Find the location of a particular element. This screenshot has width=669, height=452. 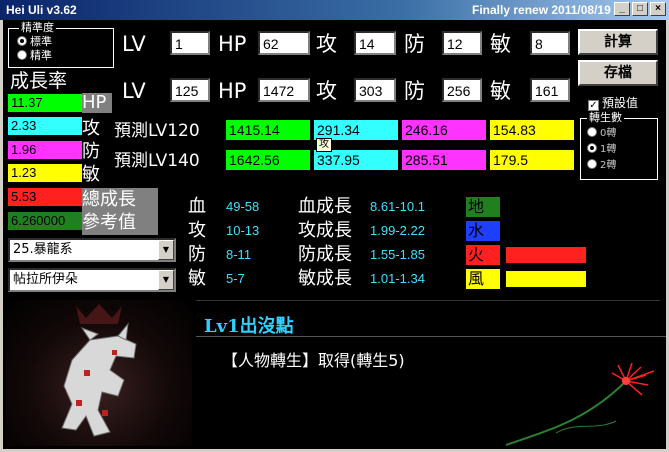

minimize-icon: _ is located at coordinates (622, 9).